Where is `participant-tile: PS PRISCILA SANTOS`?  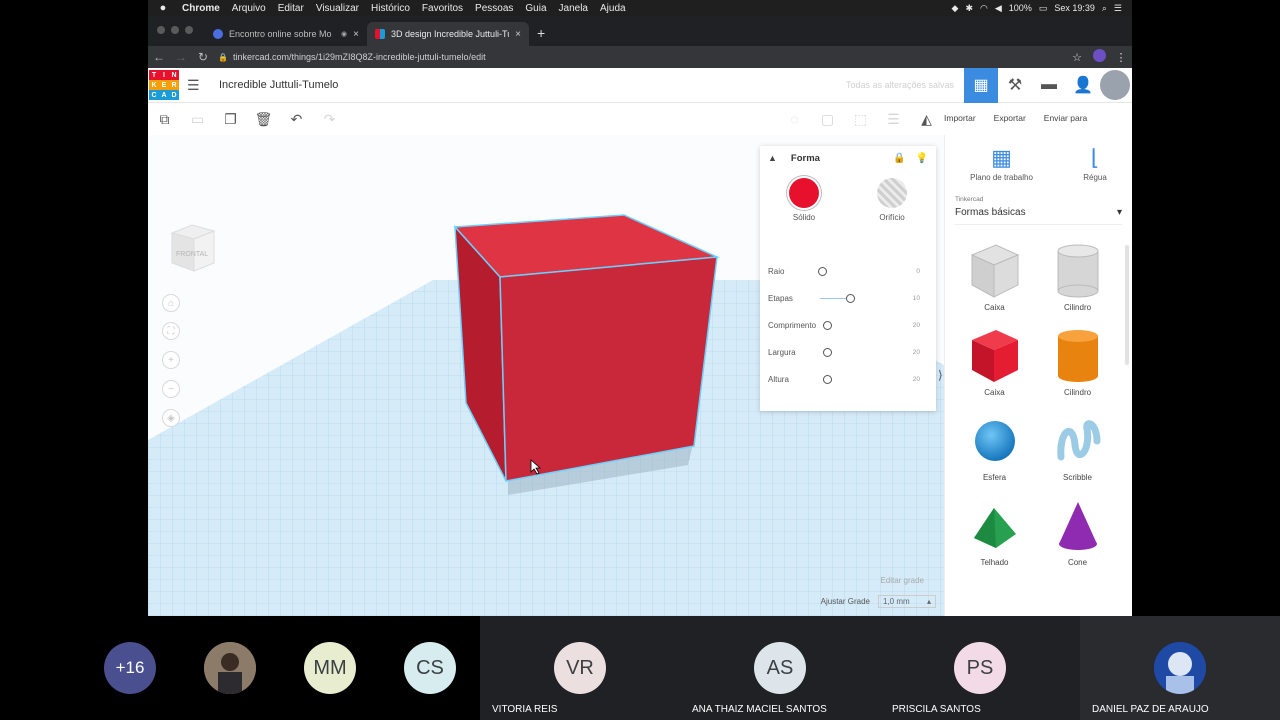
participant-tile: PS PRISCILA SANTOS is located at coordinates (980, 668).